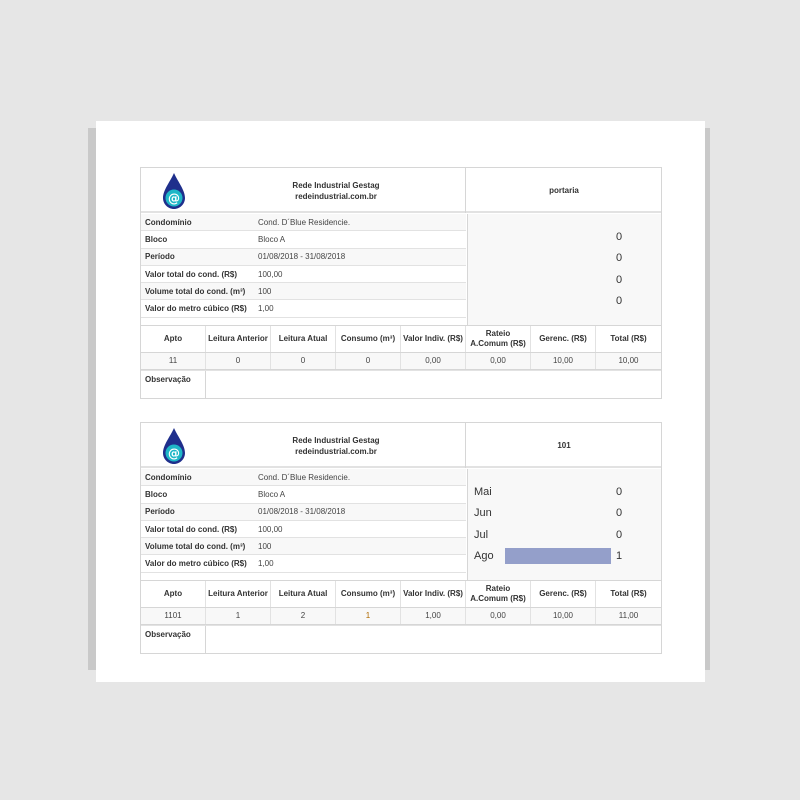  I want to click on info-value: 01/08/2018 - 31/08/2018, so click(302, 257).